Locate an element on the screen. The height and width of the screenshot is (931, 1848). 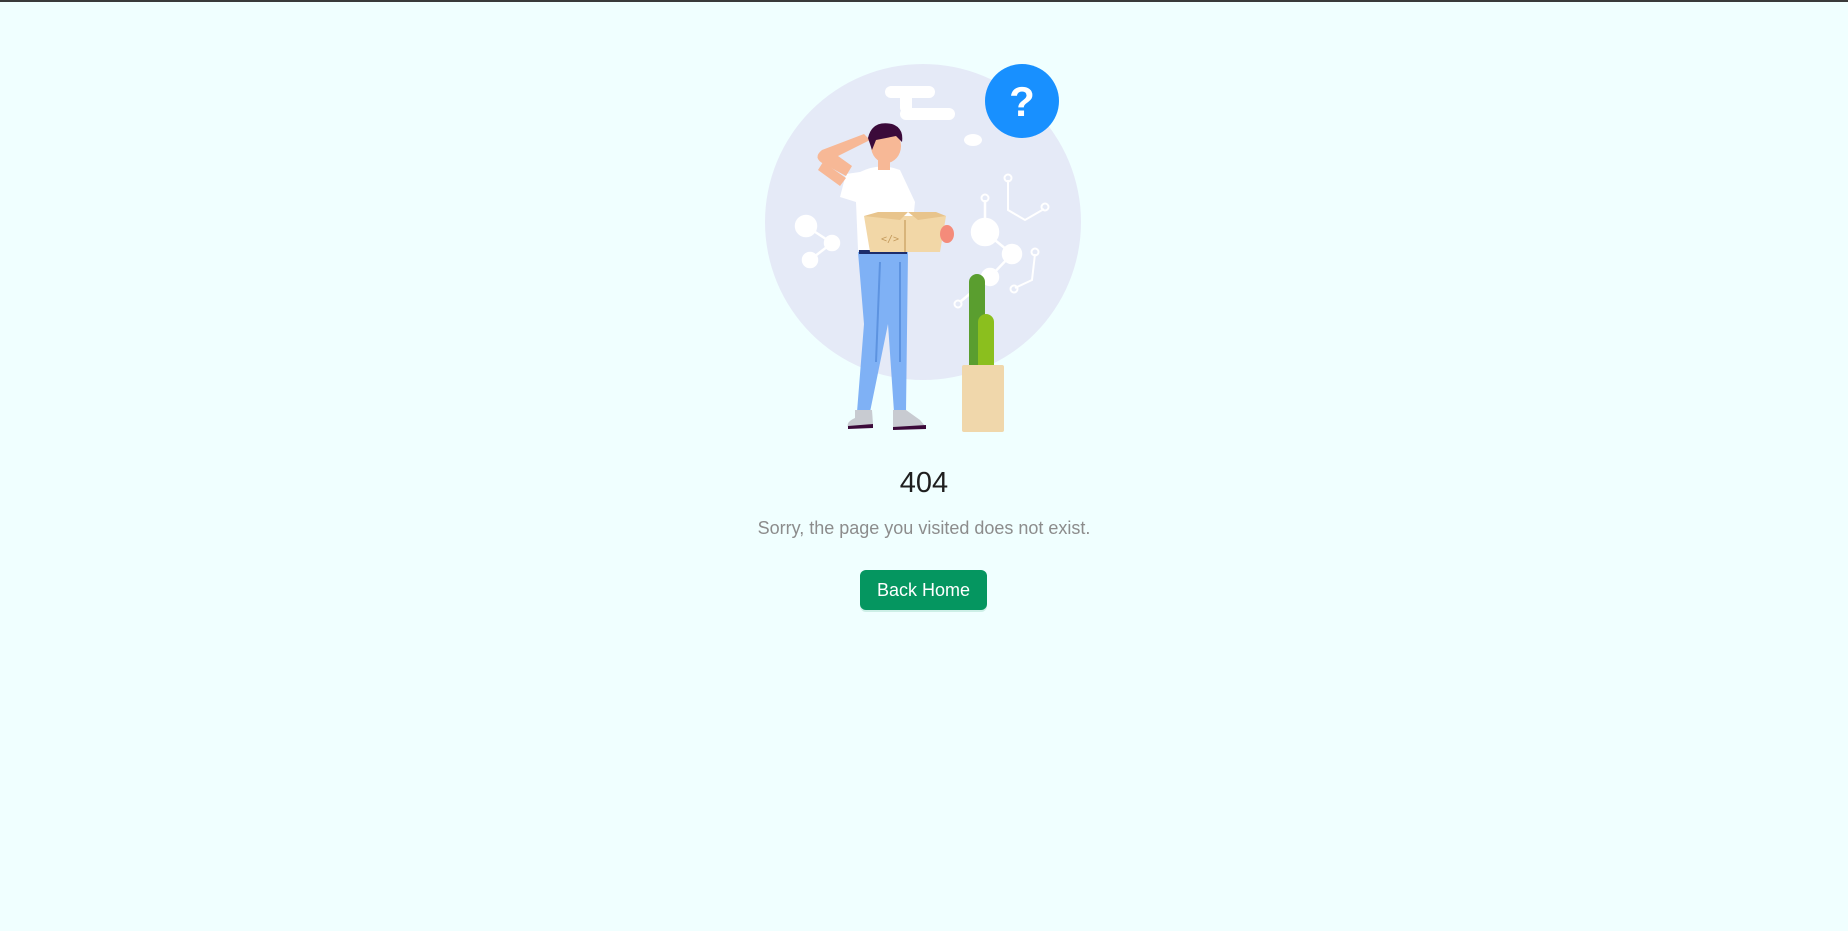
question-bubble-icon: ? is located at coordinates (1022, 101).